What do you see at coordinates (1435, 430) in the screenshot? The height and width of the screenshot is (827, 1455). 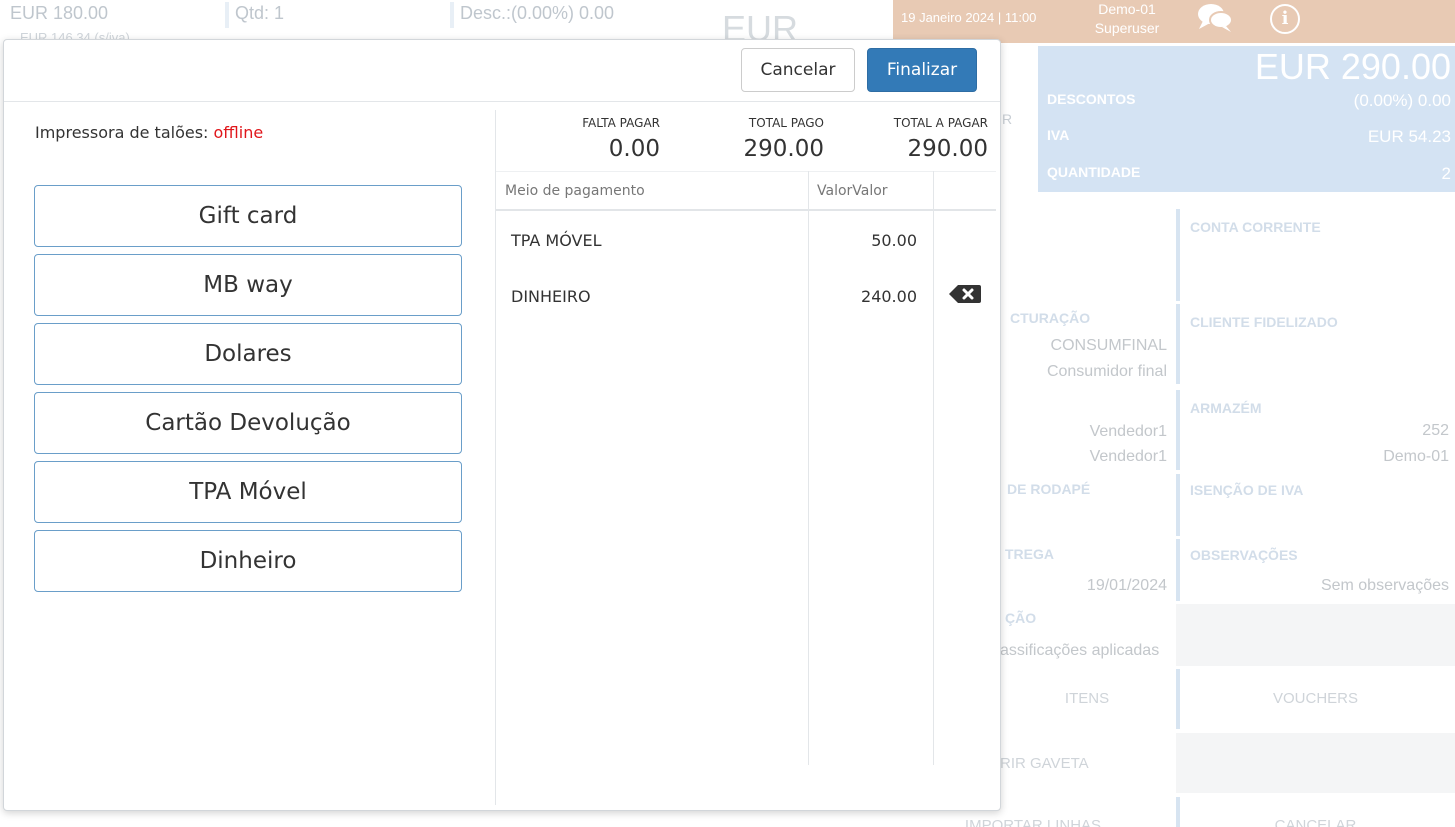 I see `warehouse-code: 252` at bounding box center [1435, 430].